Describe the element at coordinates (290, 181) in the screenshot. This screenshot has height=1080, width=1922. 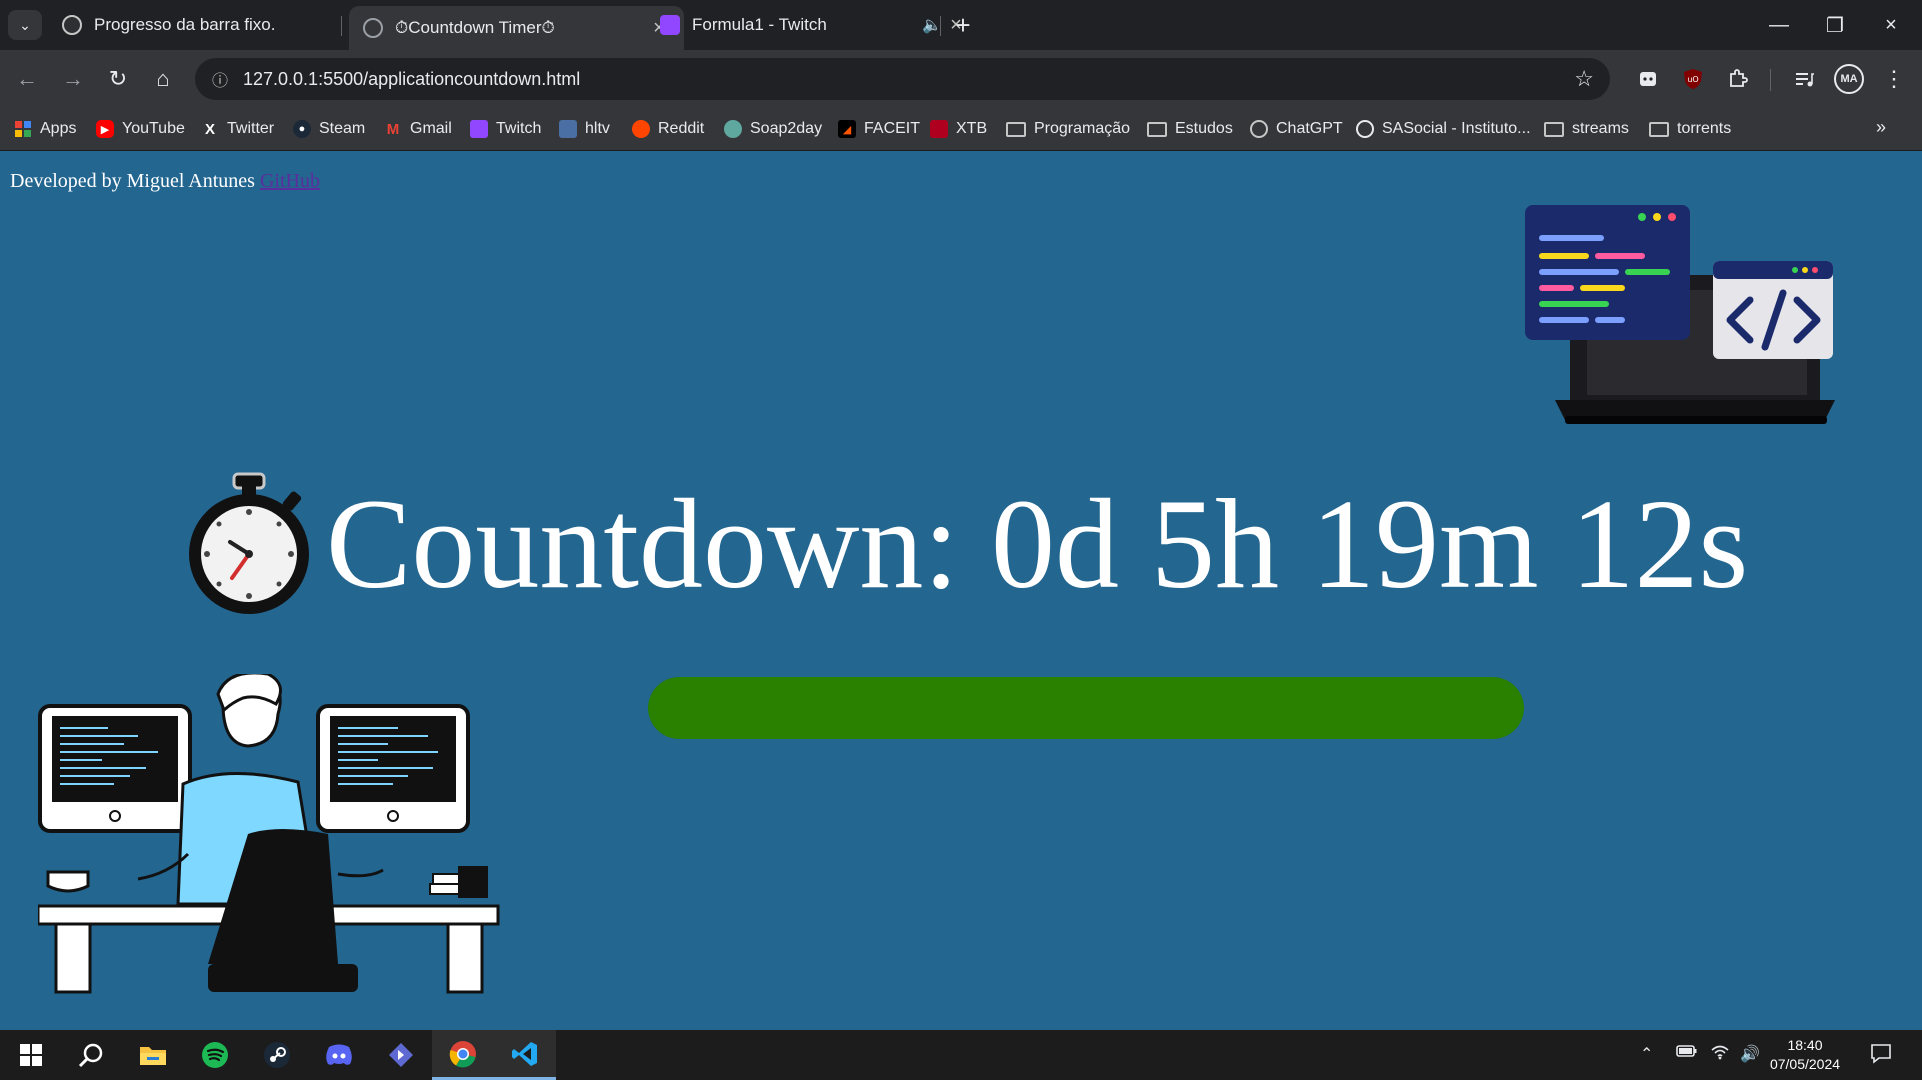
I see `github-link: GitHub` at that location.